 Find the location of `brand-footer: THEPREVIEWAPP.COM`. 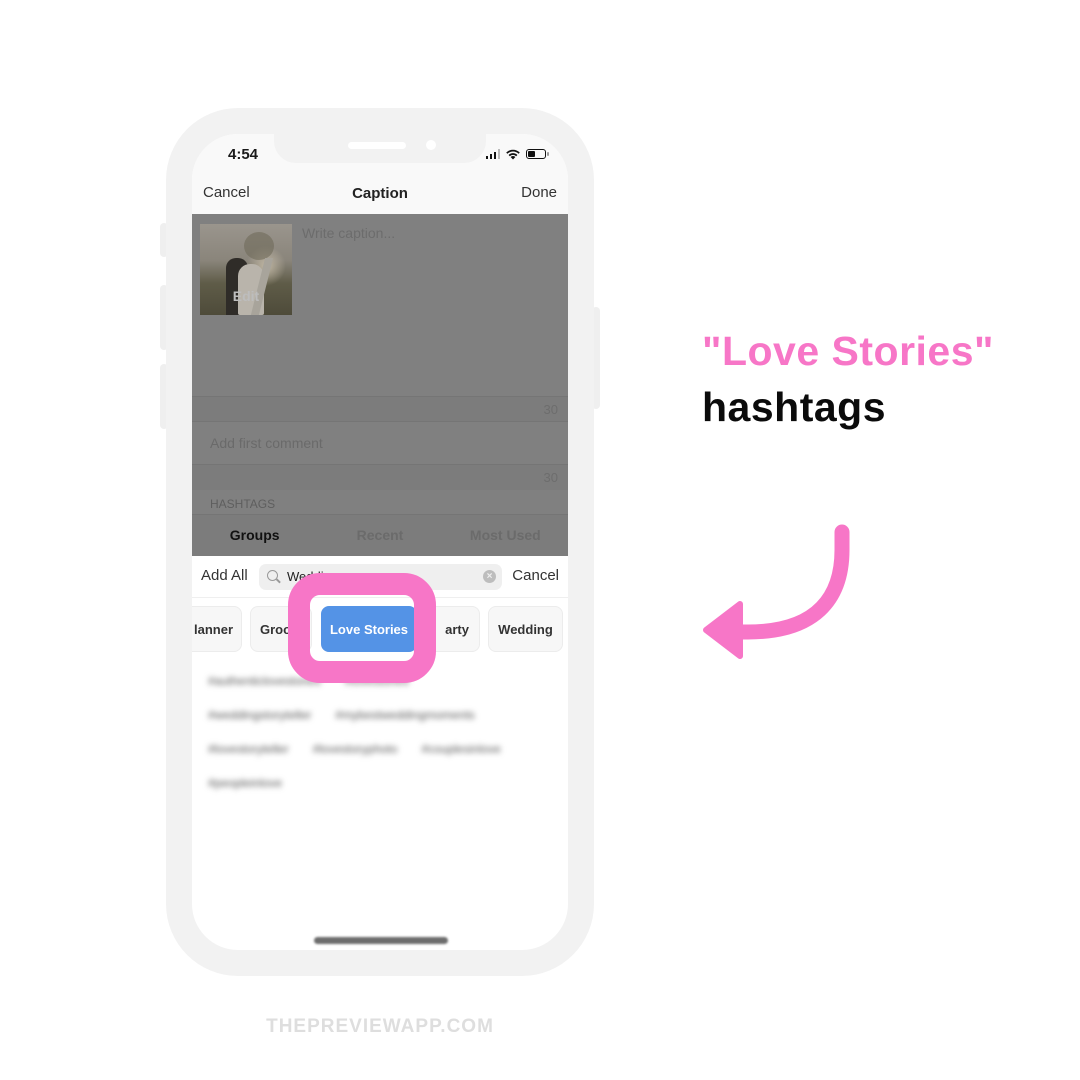

brand-footer: THEPREVIEWAPP.COM is located at coordinates (380, 1026).